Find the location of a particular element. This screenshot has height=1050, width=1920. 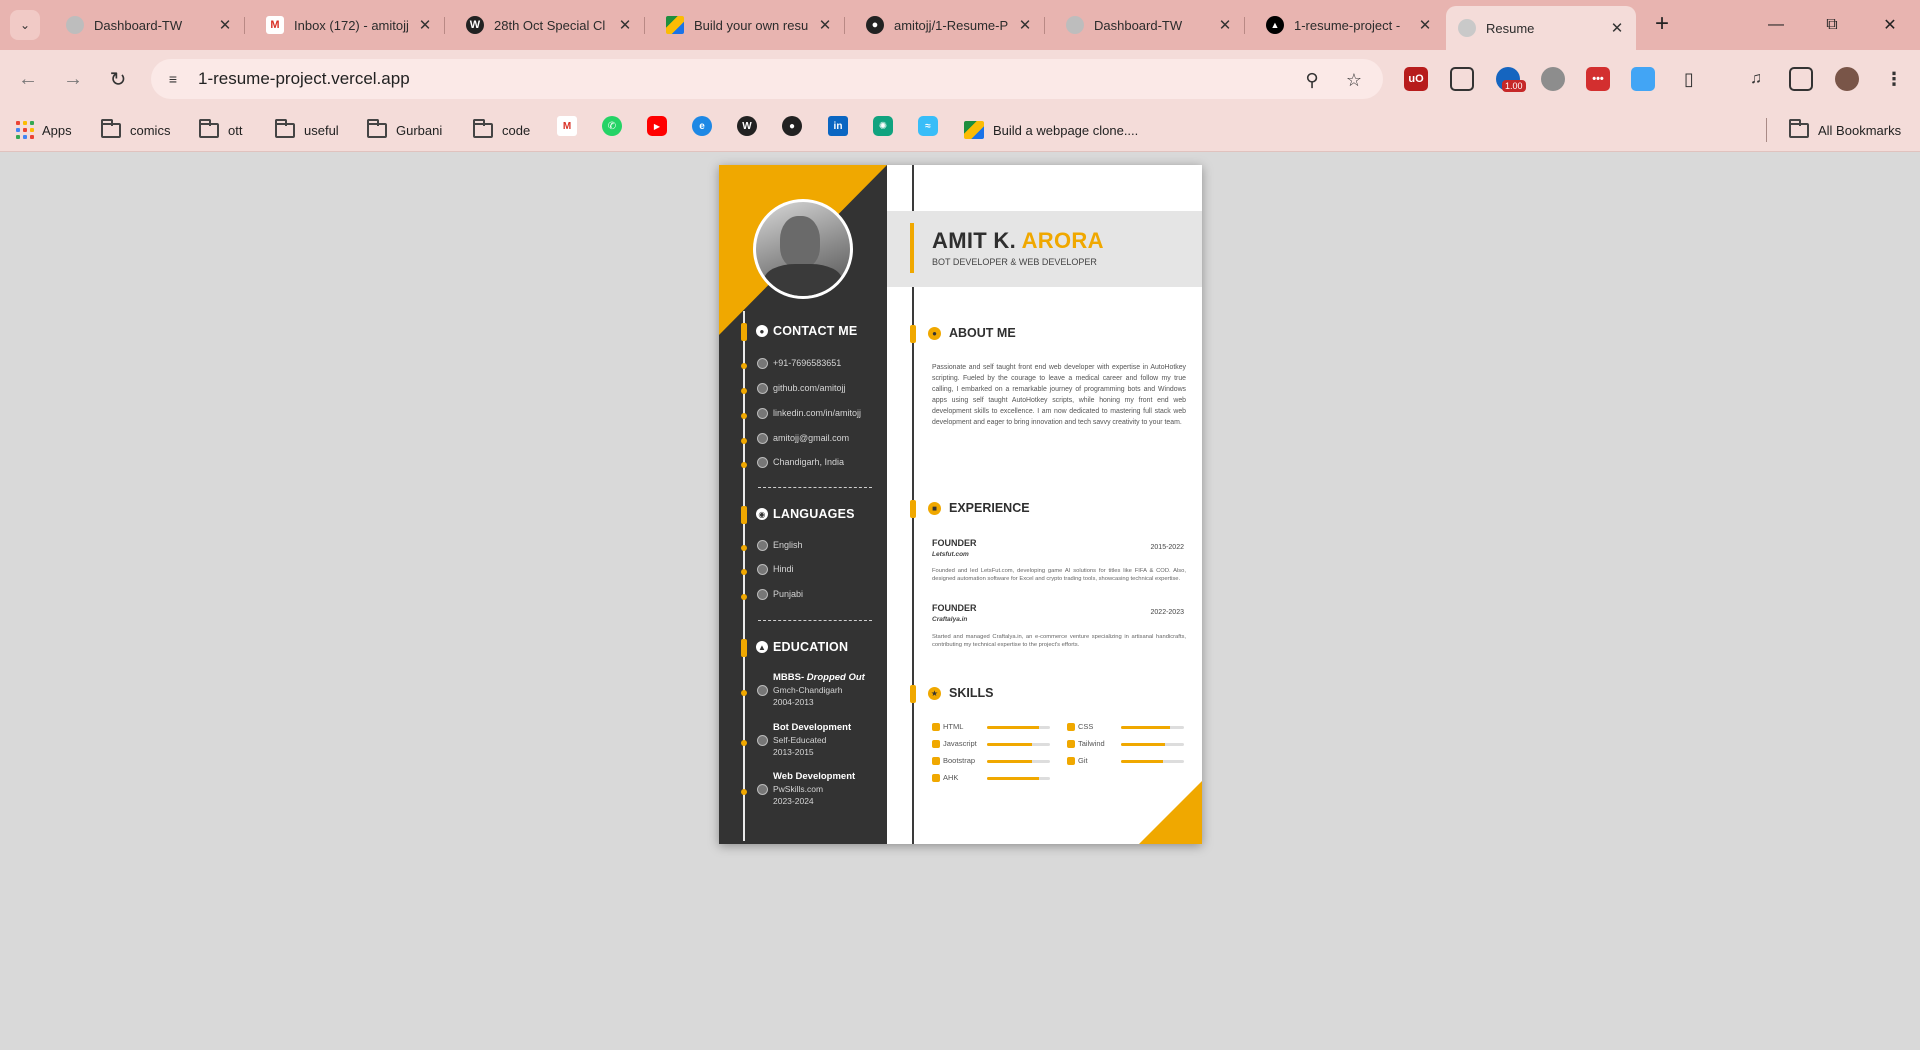

chatgpt-icon: ✺ is located at coordinates (883, 126).